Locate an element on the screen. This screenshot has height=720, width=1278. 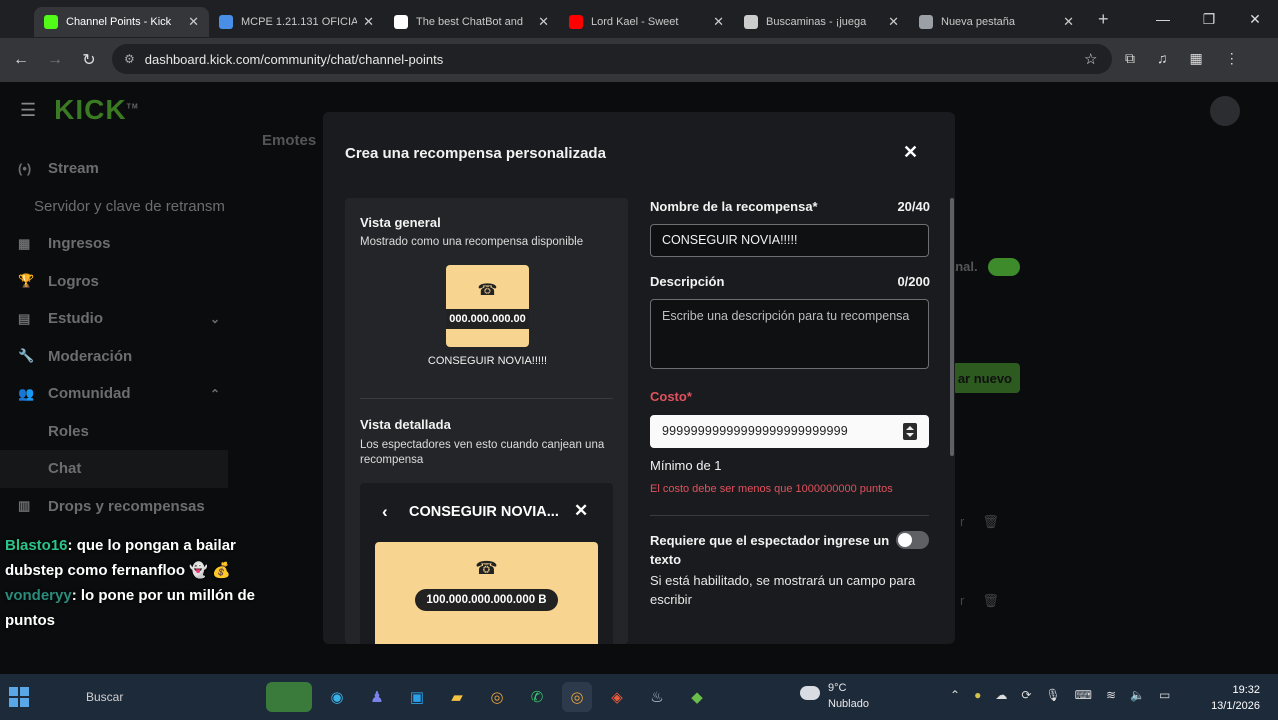
general-view-subtitle: Mostrado como una recompensa disponible is located at coordinates (472, 242).